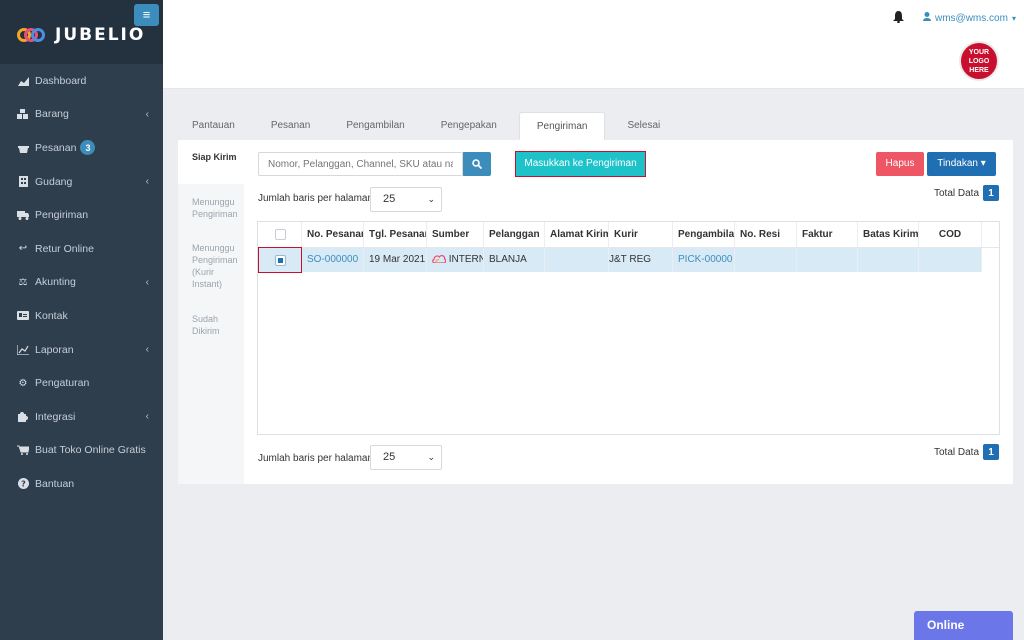 The width and height of the screenshot is (1024, 640). I want to click on sidebar-item-label: Laporan, so click(54, 349).